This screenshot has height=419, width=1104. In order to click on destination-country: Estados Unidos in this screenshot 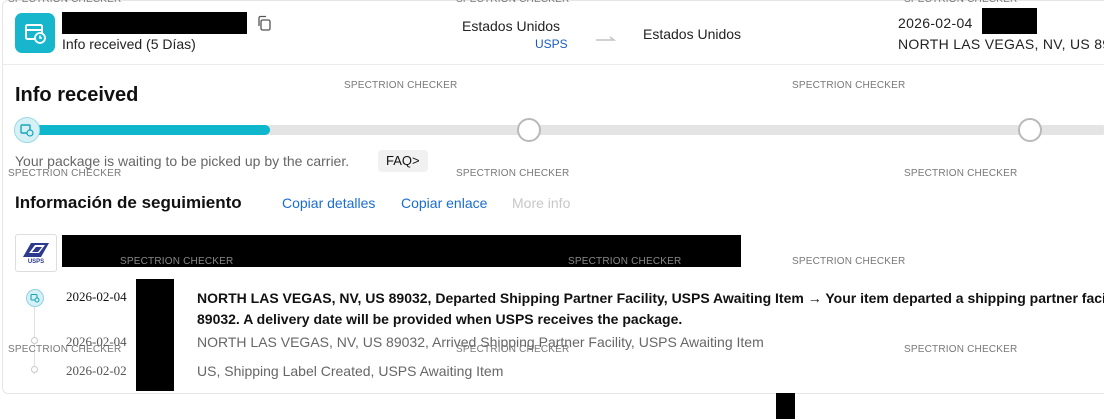, I will do `click(692, 34)`.